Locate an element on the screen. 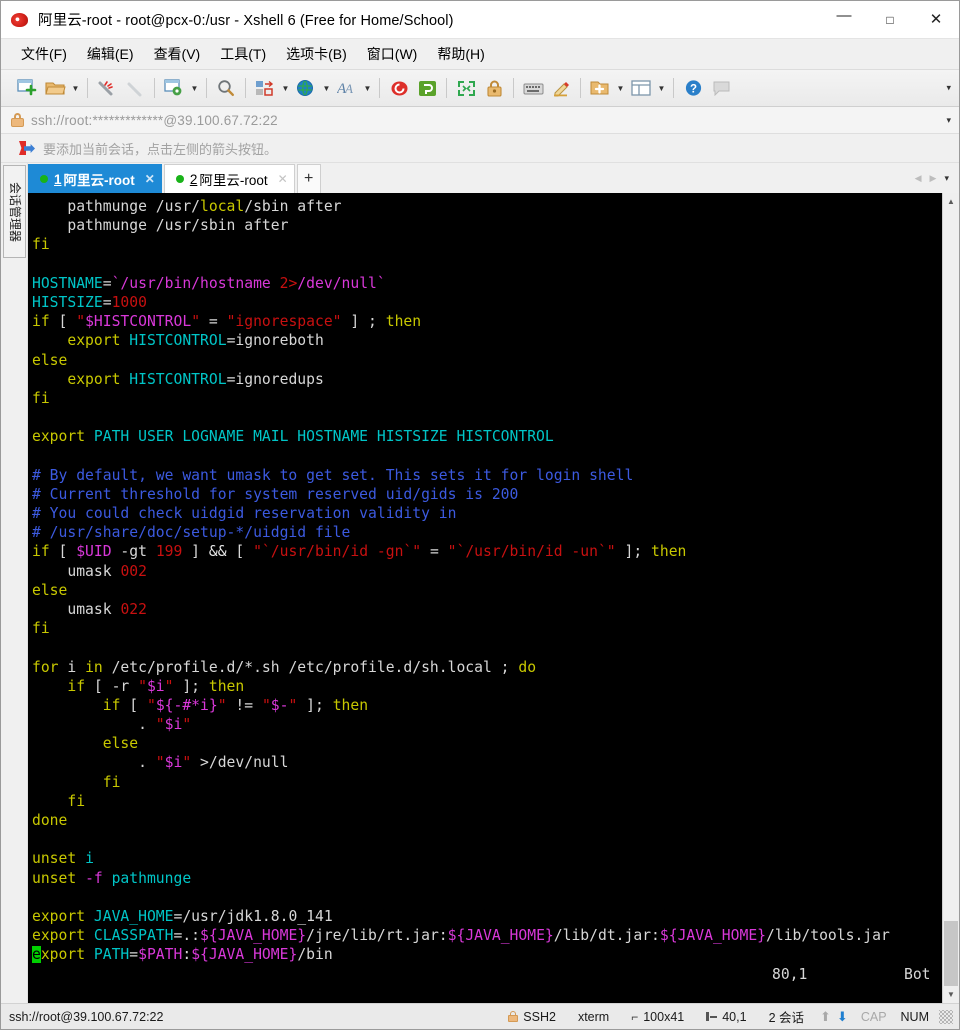 This screenshot has height=1030, width=960. terminal-text: JAVA_HOME is located at coordinates (133, 916).